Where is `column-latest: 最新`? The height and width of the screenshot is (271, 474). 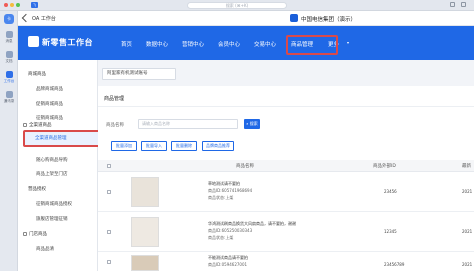
column-latest: 最新 is located at coordinates (466, 166).